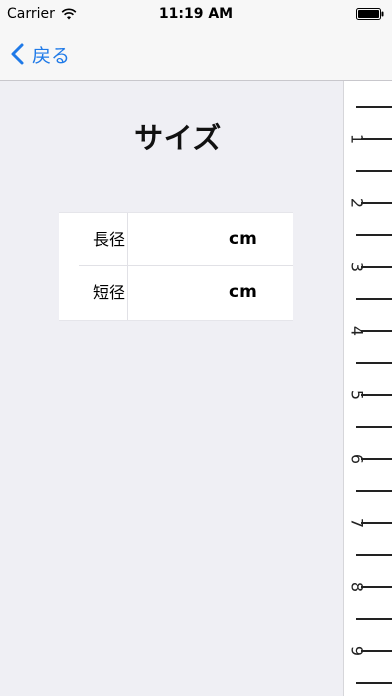 The height and width of the screenshot is (696, 392). I want to click on ruler: 1 2 3 4 5 6 7 8 9, so click(367, 388).